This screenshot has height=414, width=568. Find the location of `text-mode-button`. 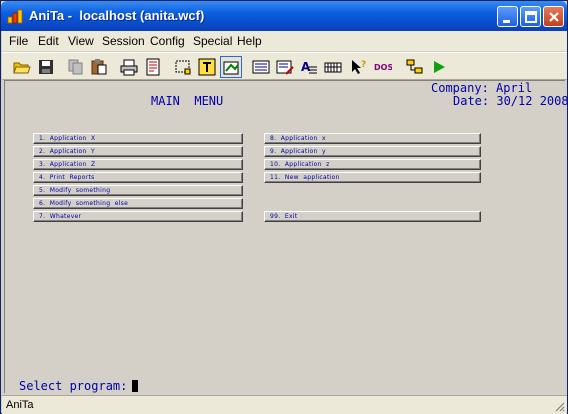

text-mode-button is located at coordinates (207, 67).